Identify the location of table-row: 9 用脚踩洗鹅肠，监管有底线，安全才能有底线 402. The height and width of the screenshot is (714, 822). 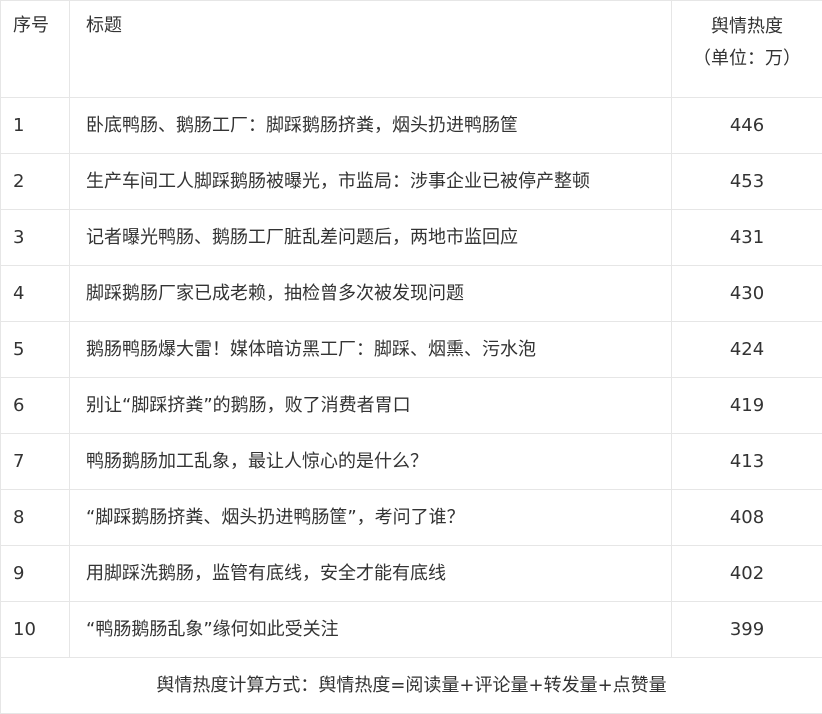
(411, 574).